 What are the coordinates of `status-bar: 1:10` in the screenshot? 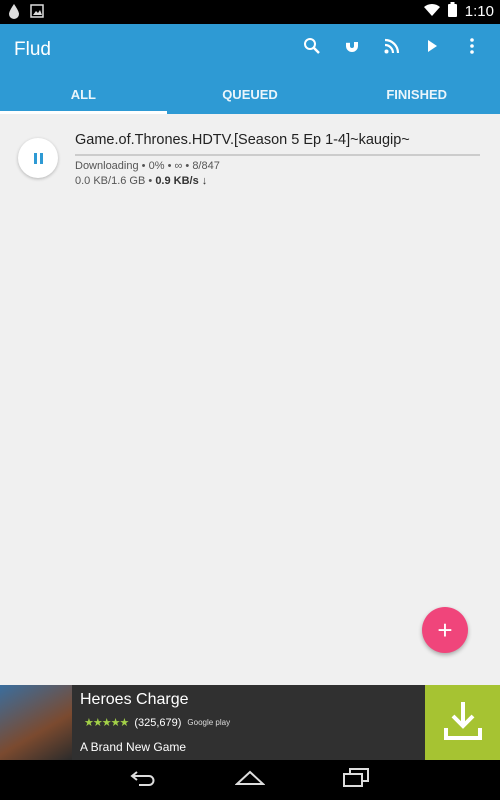 It's located at (250, 12).